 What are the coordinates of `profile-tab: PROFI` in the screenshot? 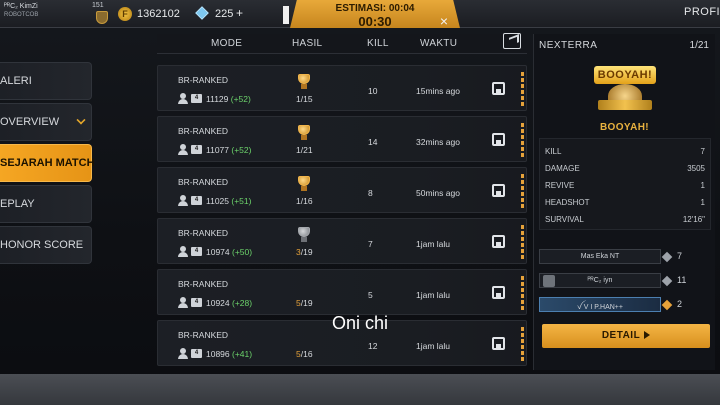 It's located at (702, 12).